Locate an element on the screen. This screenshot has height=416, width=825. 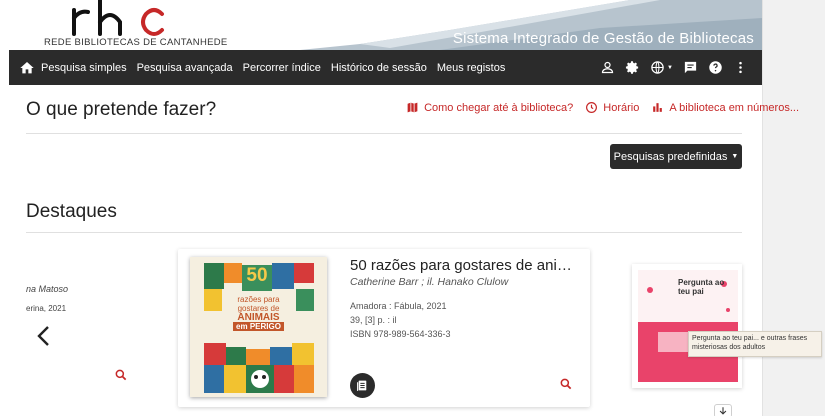
bar-chart-icon is located at coordinates (658, 107).